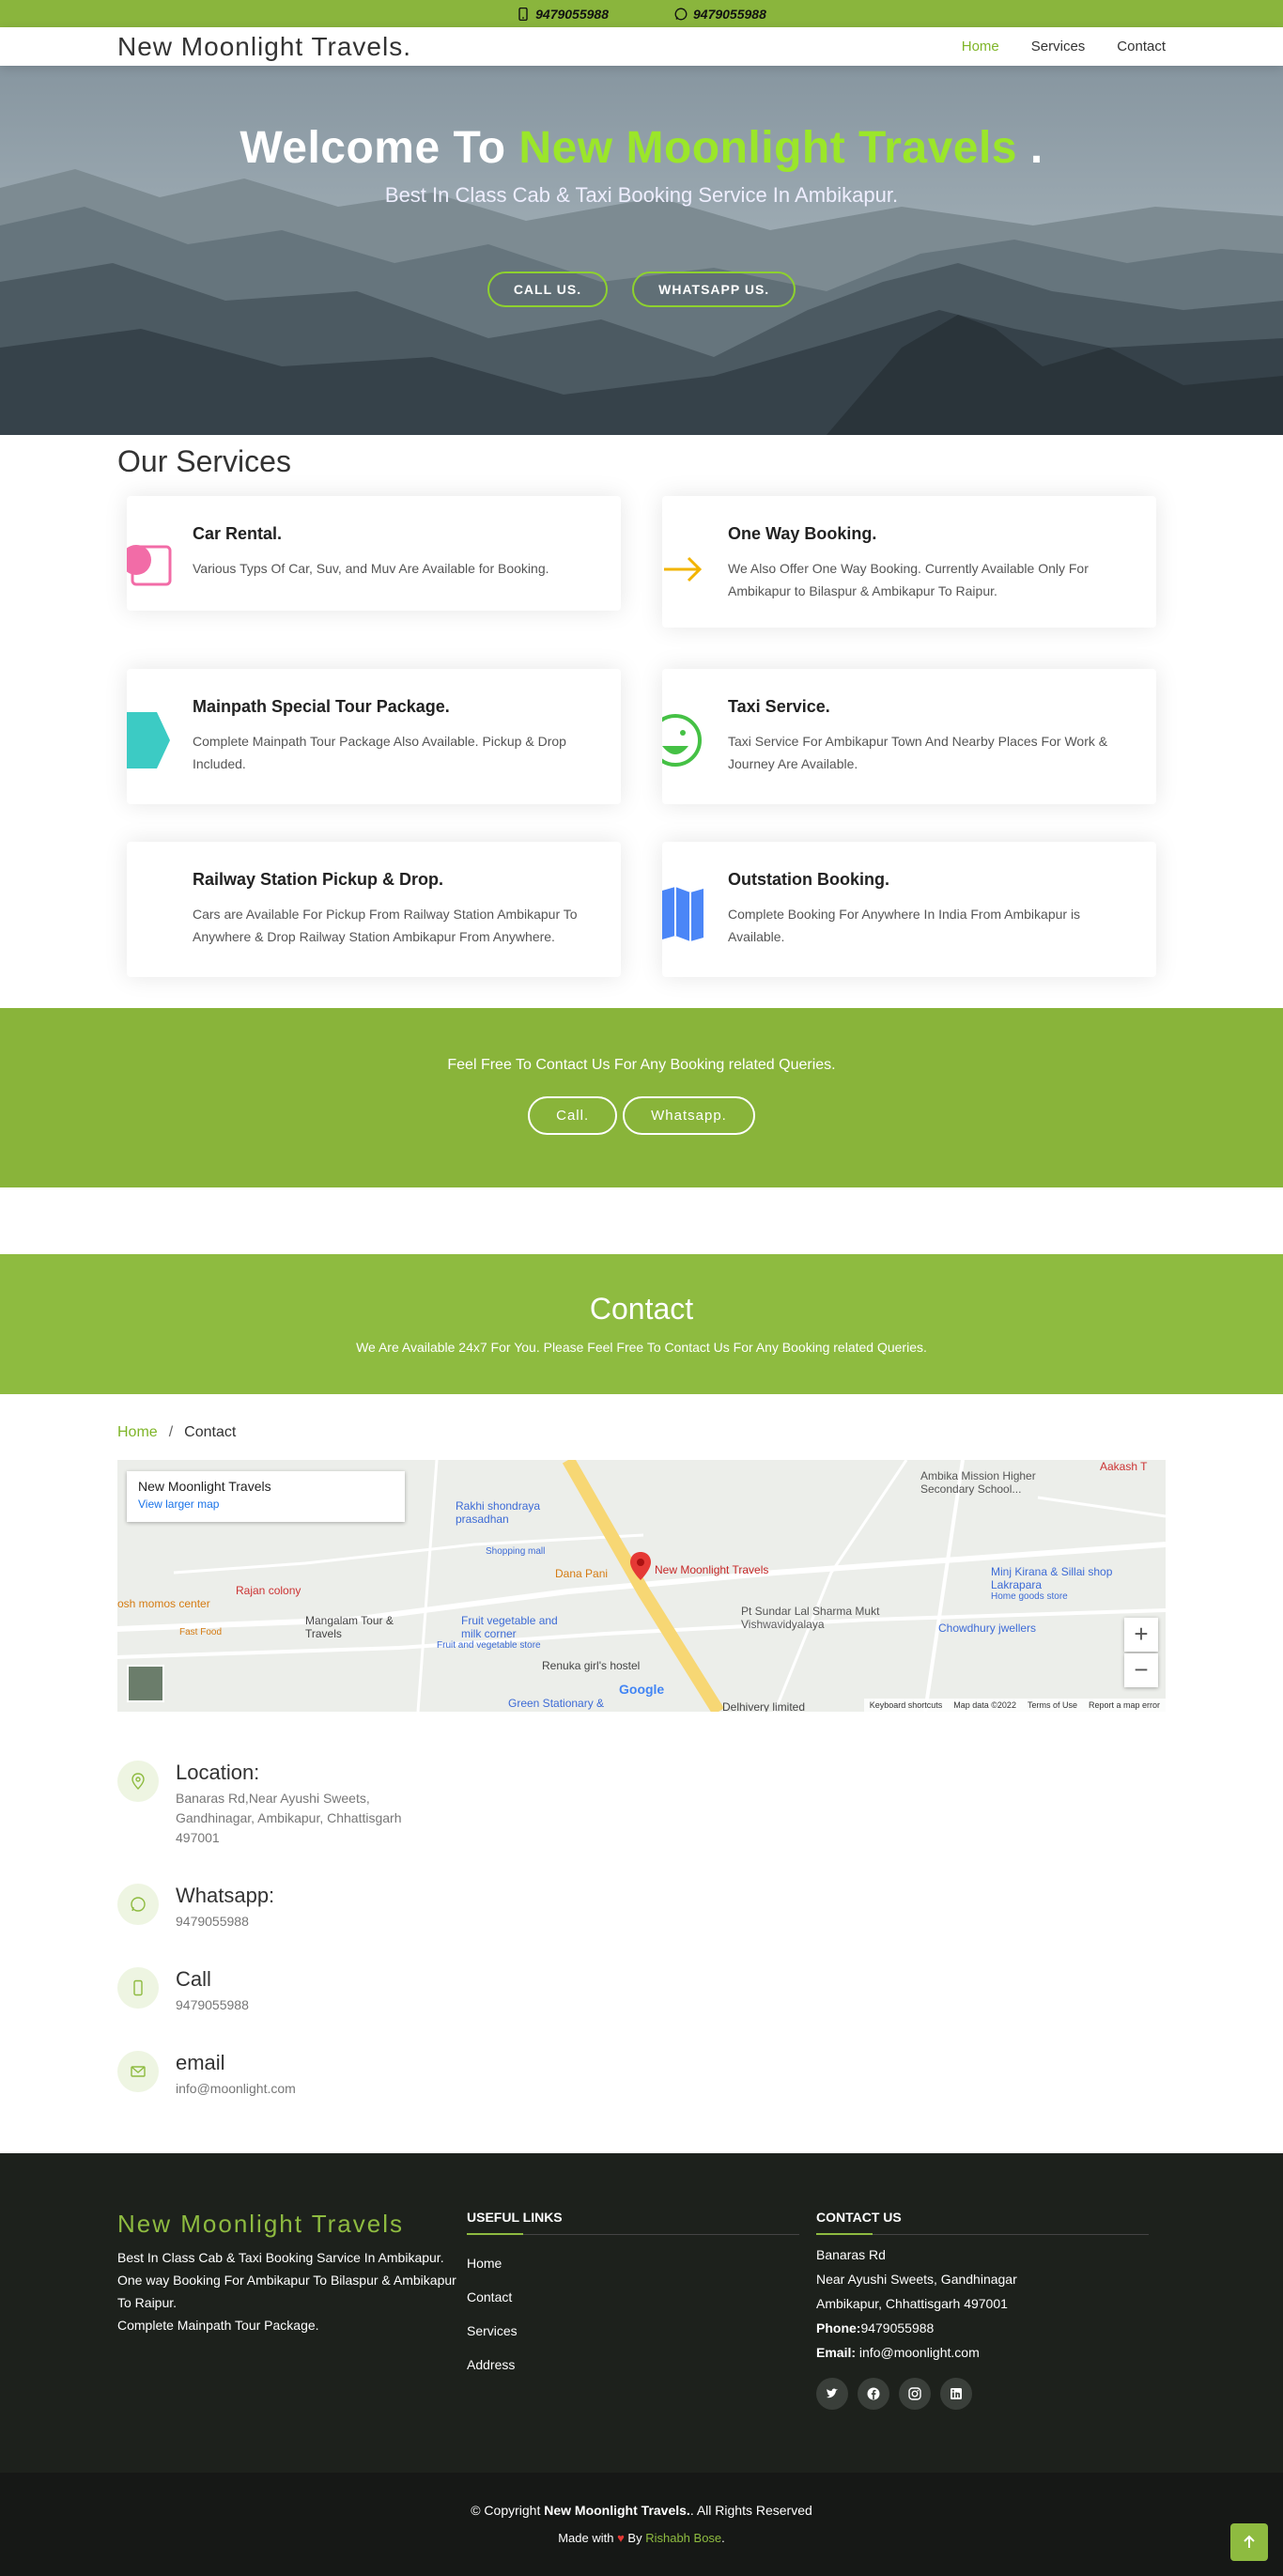 The image size is (1283, 2576). I want to click on info-text: info@moonlight.com, so click(302, 2089).